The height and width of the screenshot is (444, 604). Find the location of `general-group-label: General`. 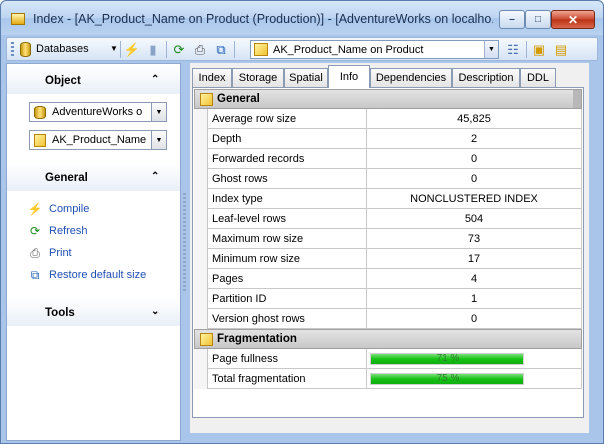

general-group-label: General is located at coordinates (238, 99).